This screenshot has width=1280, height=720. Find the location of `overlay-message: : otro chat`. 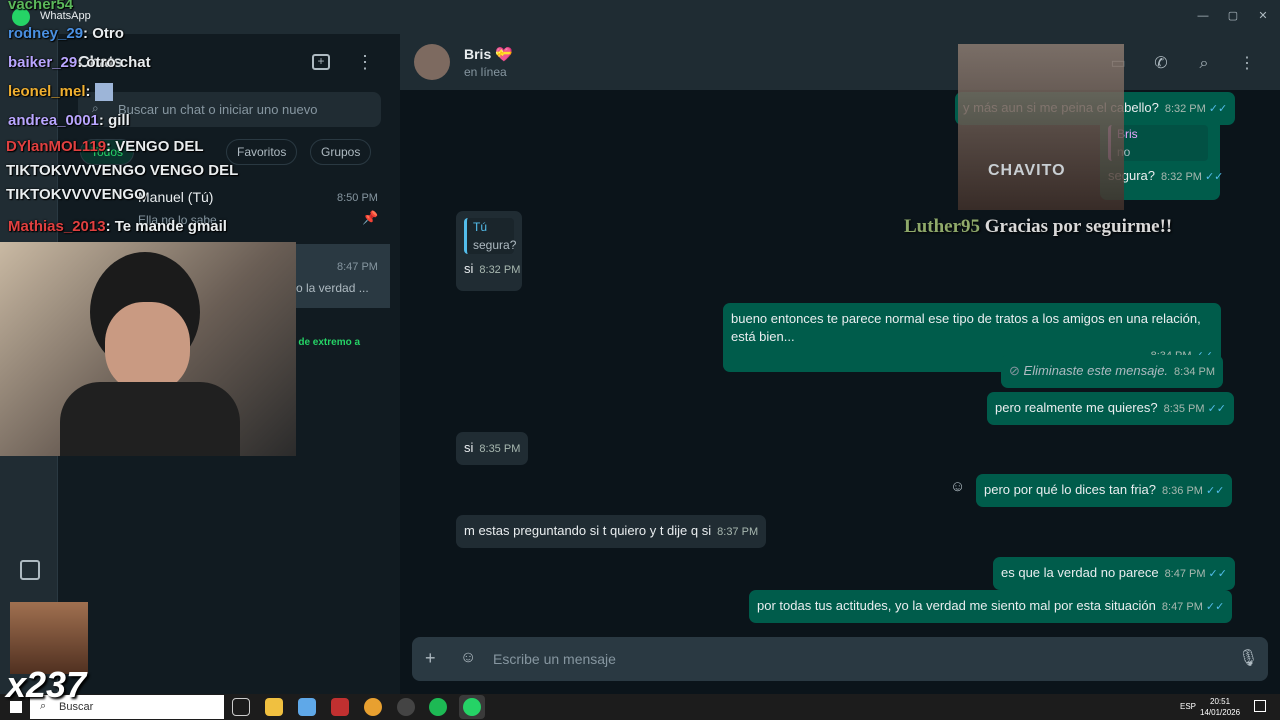

overlay-message: : otro chat is located at coordinates (114, 62).